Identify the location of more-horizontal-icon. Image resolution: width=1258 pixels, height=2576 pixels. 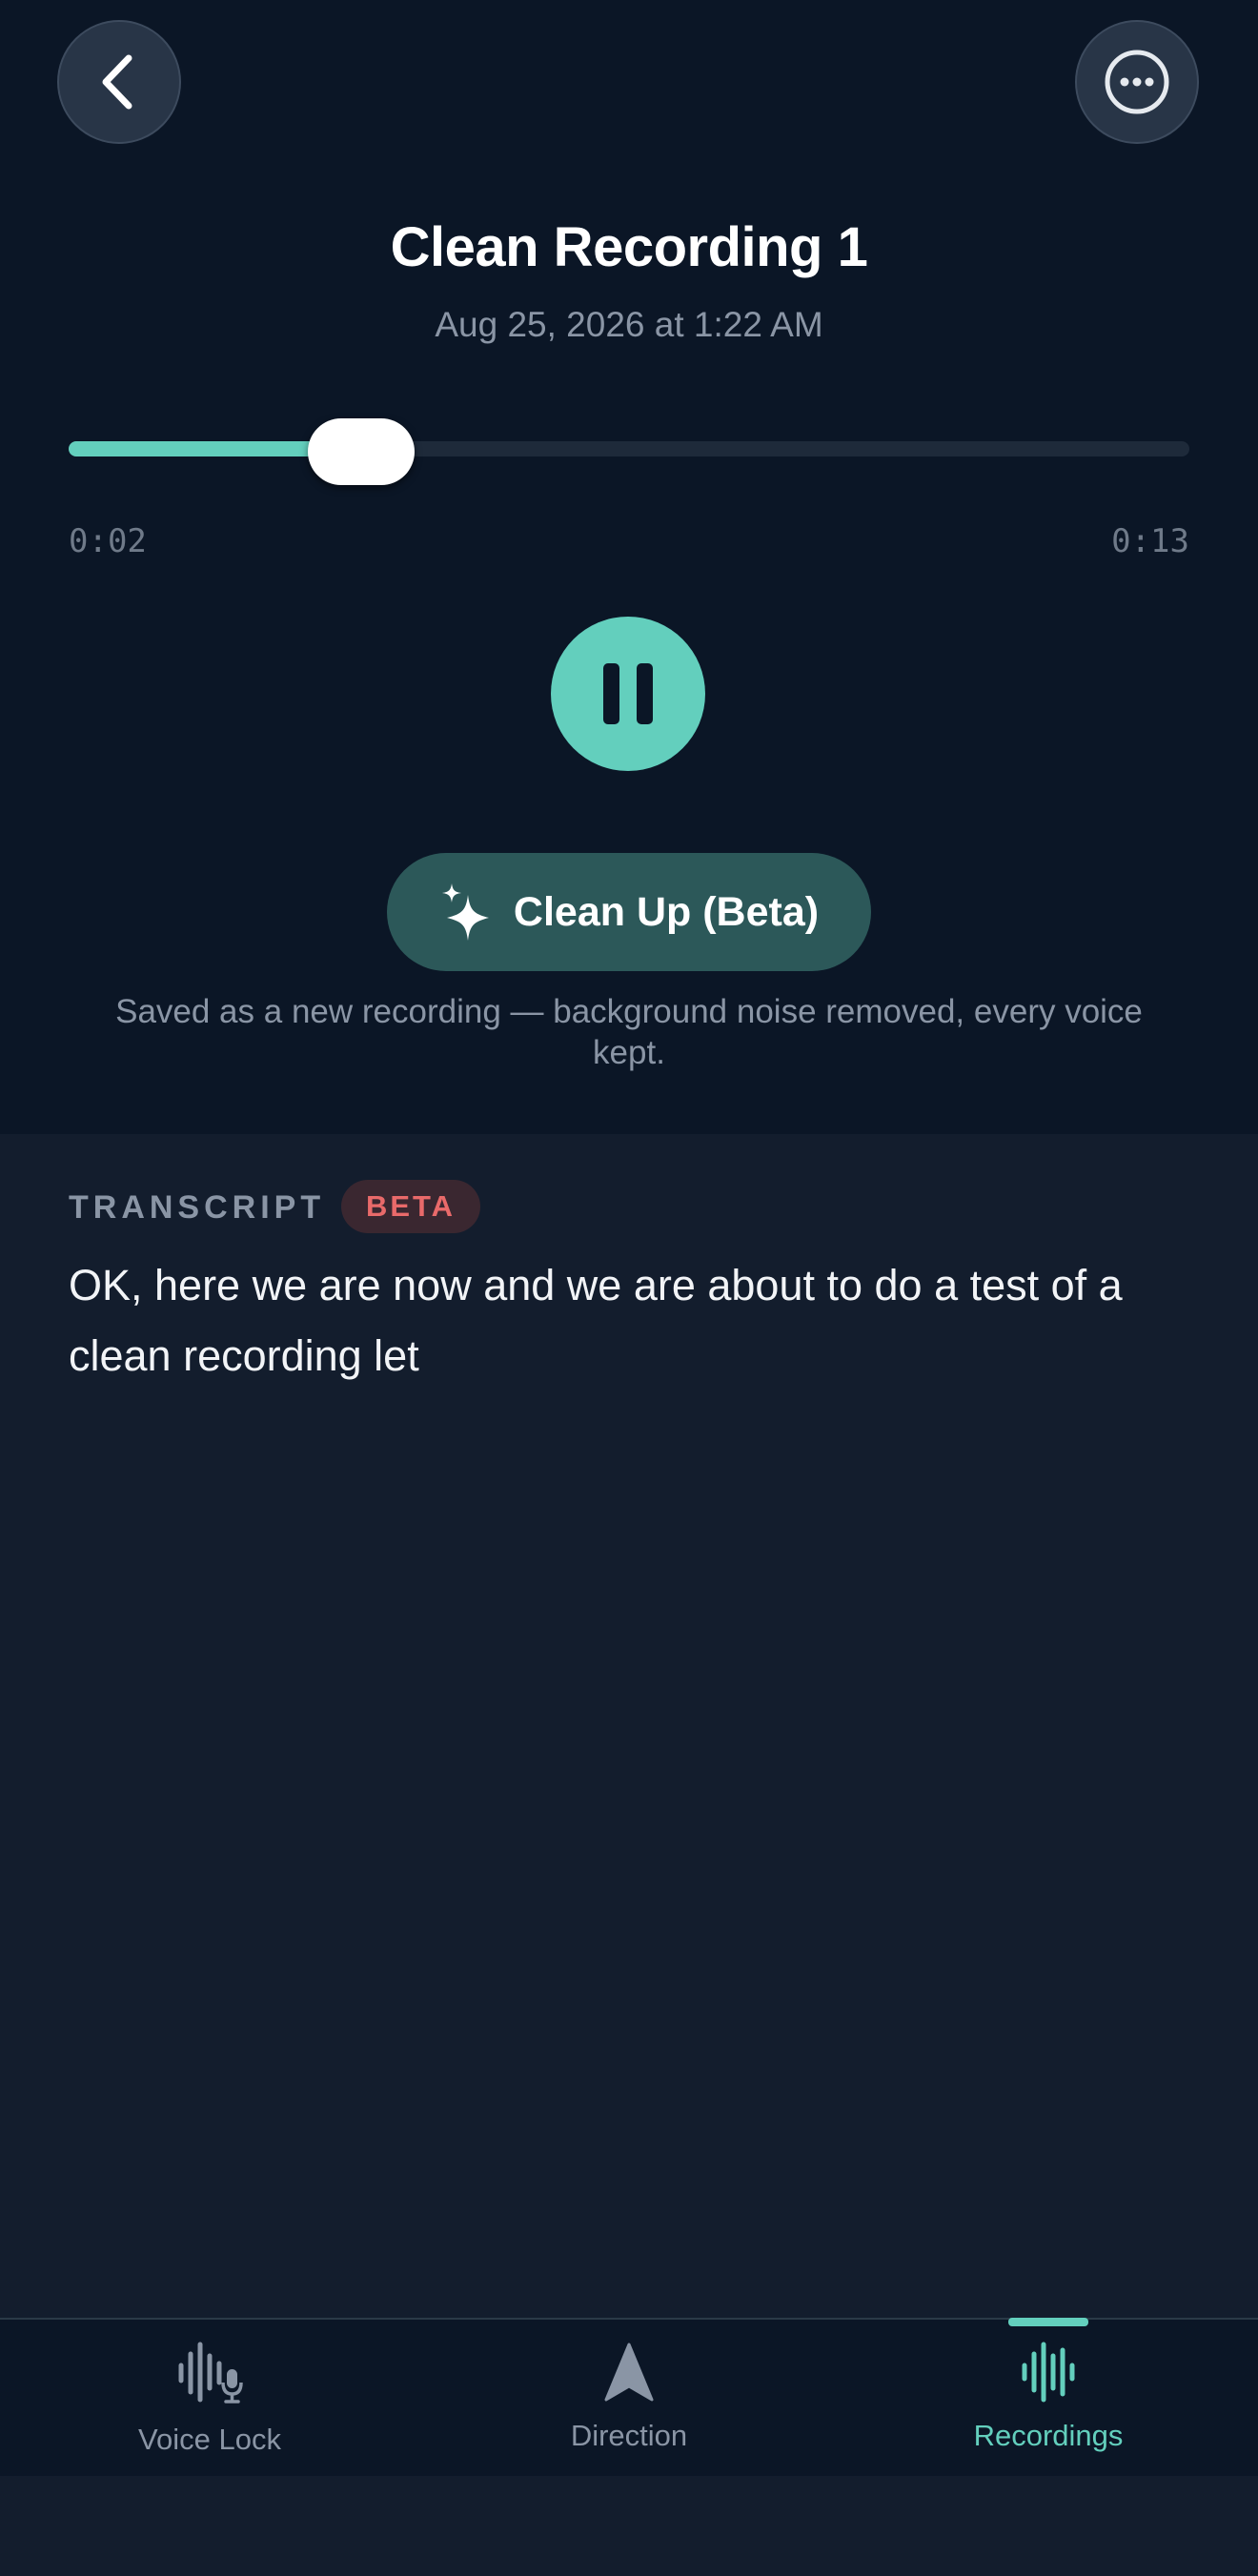
(1137, 82).